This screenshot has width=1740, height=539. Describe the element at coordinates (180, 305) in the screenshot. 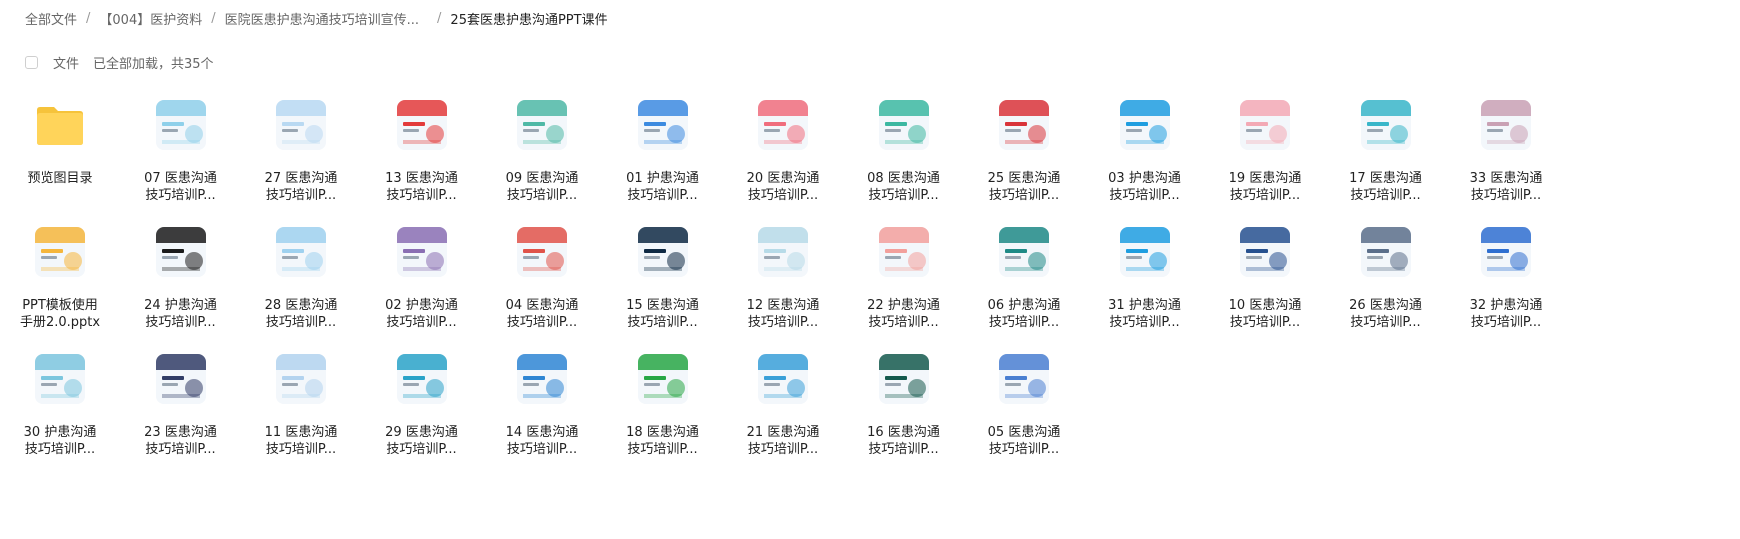

I see `file-name-line-1: 24 护患沟通` at that location.